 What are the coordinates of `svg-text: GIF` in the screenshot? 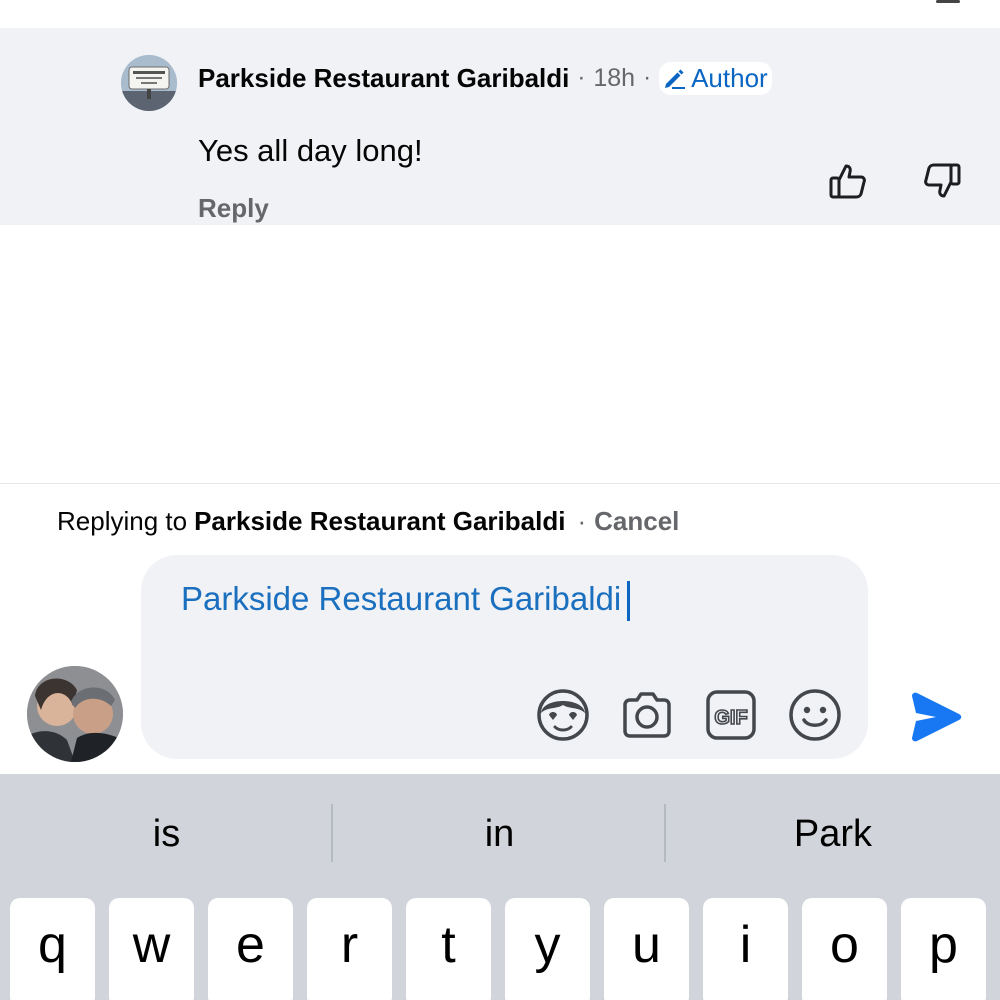 It's located at (730, 718).